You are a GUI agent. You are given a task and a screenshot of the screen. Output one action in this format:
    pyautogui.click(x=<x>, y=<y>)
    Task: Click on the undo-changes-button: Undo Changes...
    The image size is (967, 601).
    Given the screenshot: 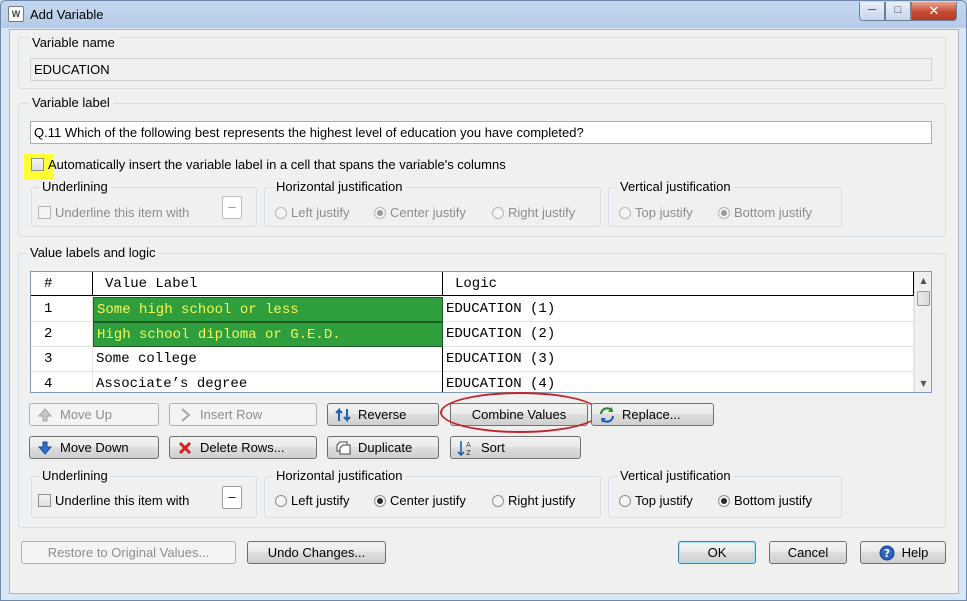 What is the action you would take?
    pyautogui.click(x=316, y=552)
    